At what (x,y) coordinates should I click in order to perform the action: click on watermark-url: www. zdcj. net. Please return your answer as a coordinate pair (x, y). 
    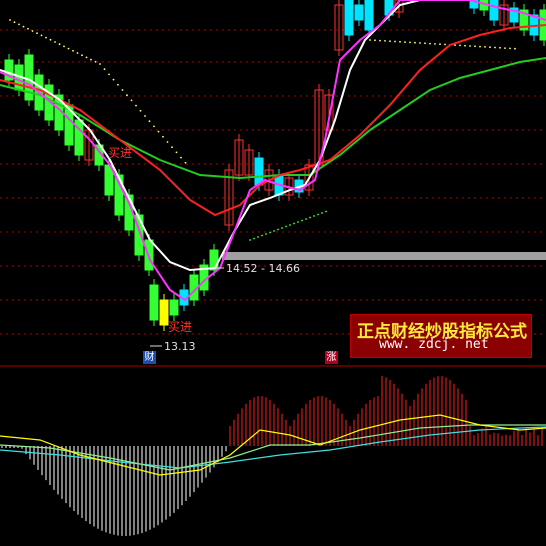
    Looking at the image, I should click on (434, 344).